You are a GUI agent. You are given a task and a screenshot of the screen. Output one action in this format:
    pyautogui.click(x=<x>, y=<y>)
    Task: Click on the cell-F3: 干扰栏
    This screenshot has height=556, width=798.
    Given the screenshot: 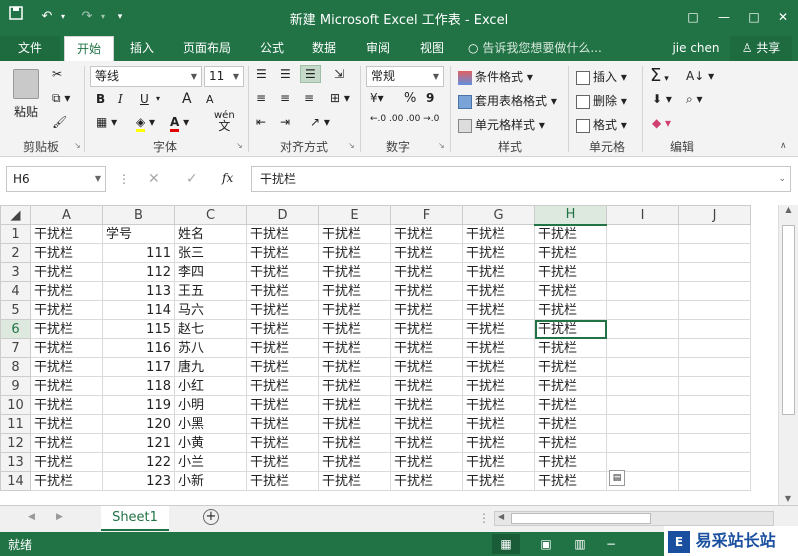 What is the action you would take?
    pyautogui.click(x=426, y=272)
    